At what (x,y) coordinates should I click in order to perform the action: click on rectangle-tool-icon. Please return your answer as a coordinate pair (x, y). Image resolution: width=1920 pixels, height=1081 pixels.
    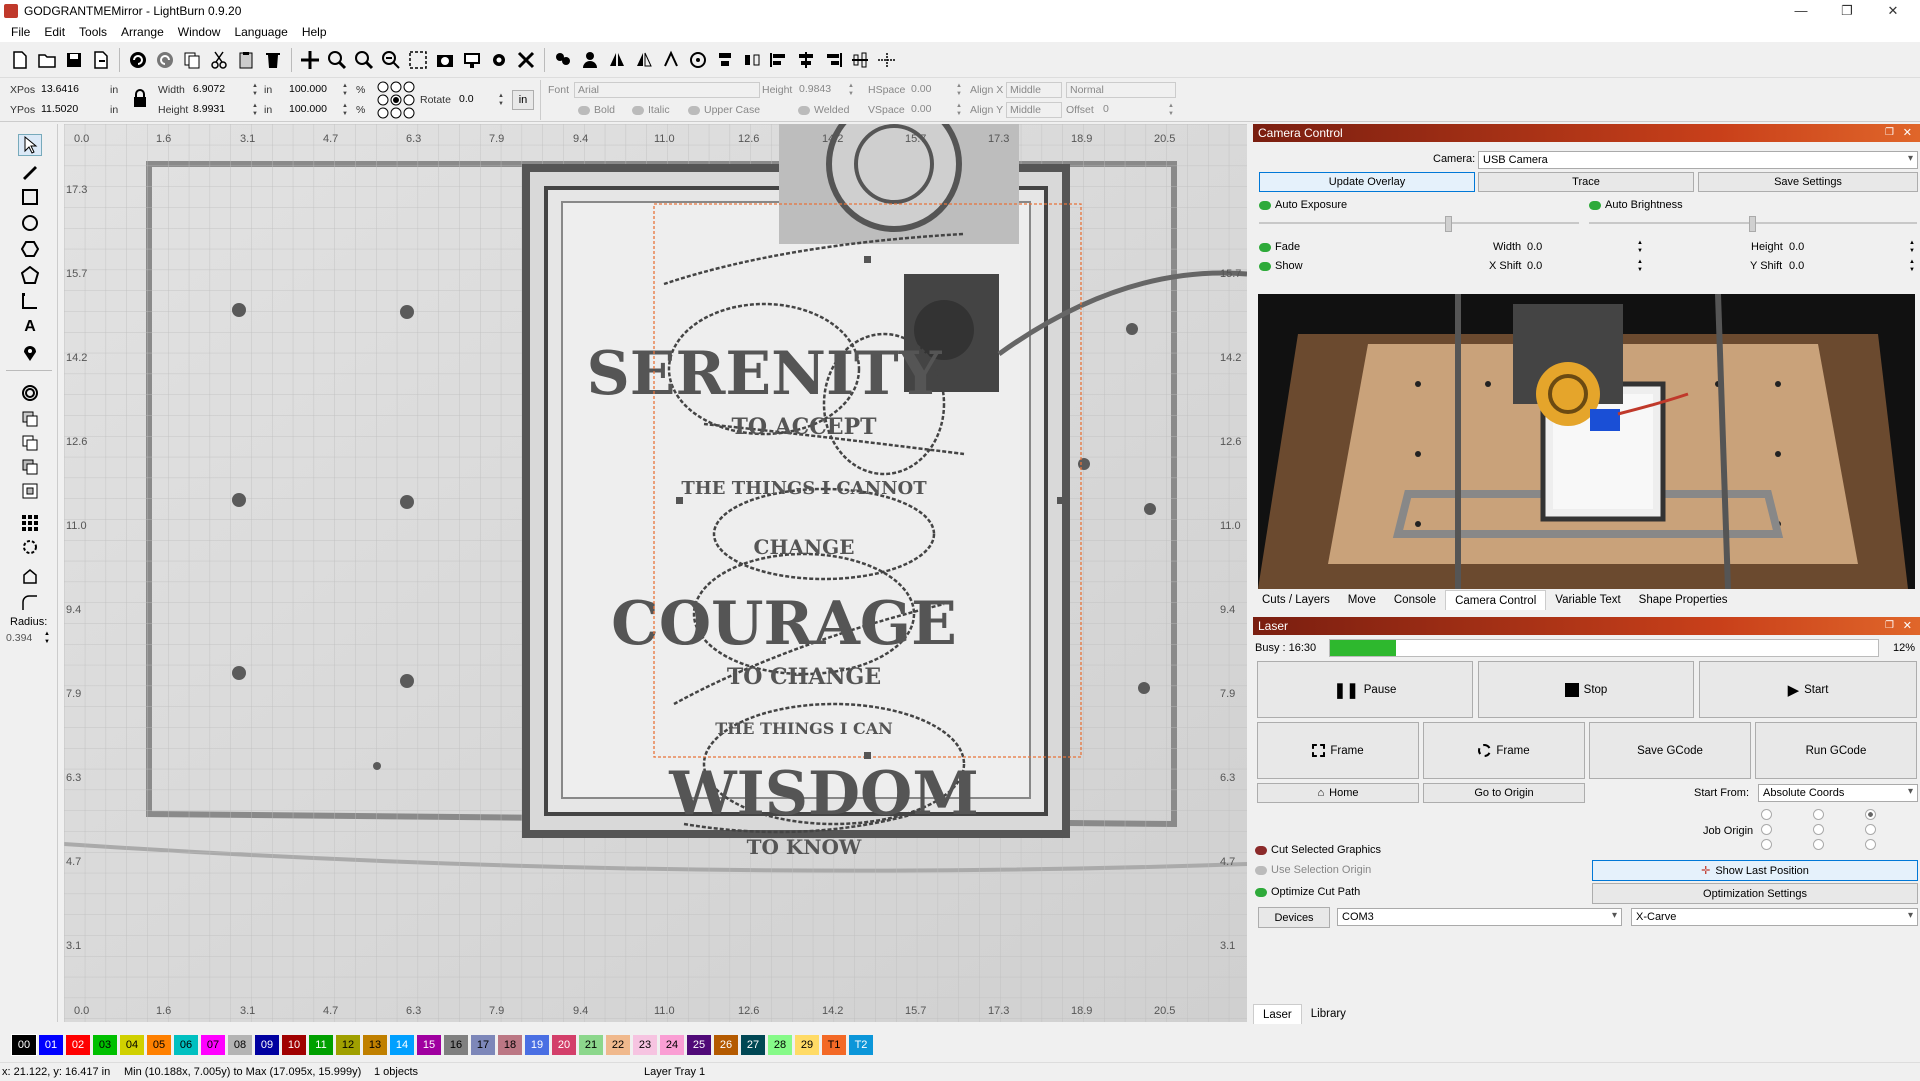
    Looking at the image, I should click on (30, 197).